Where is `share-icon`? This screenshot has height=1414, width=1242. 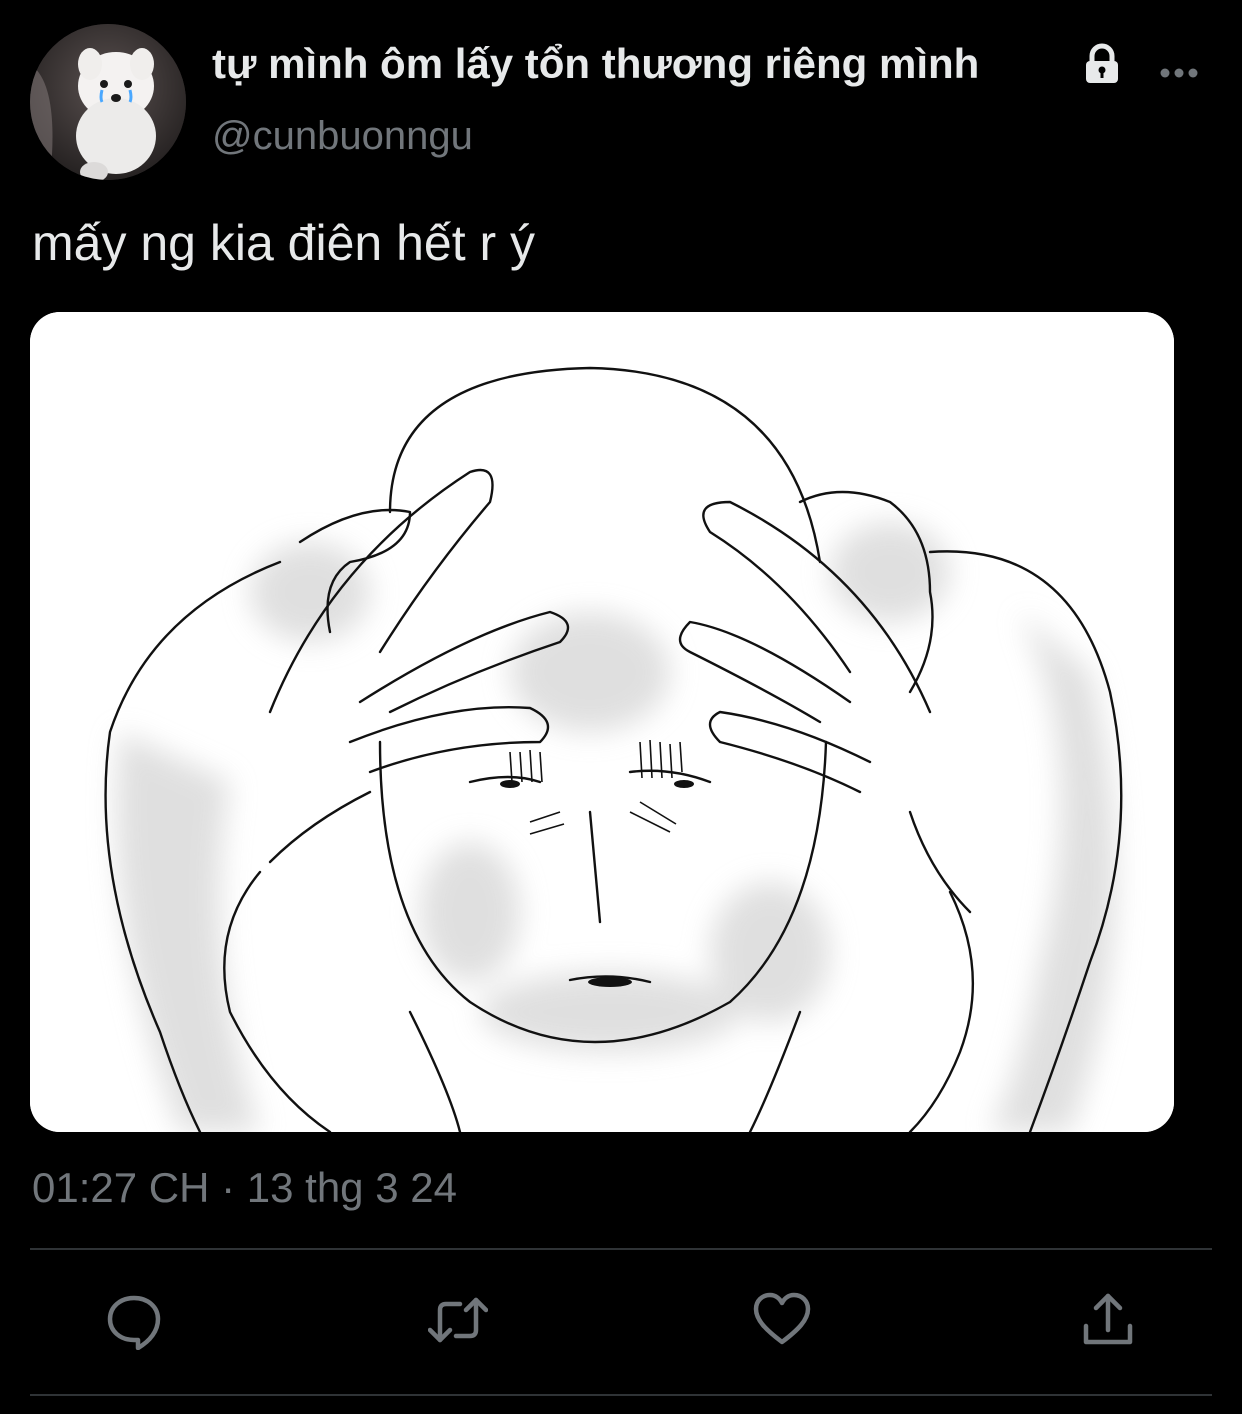
share-icon is located at coordinates (1108, 1319).